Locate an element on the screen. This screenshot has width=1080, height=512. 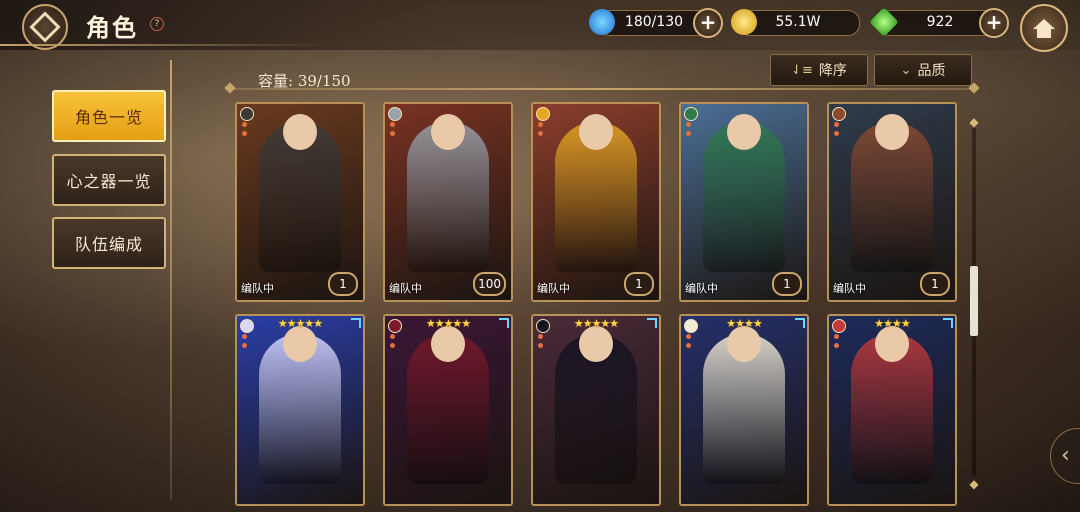
scroll-down-ornament: ◆ is located at coordinates (974, 484).